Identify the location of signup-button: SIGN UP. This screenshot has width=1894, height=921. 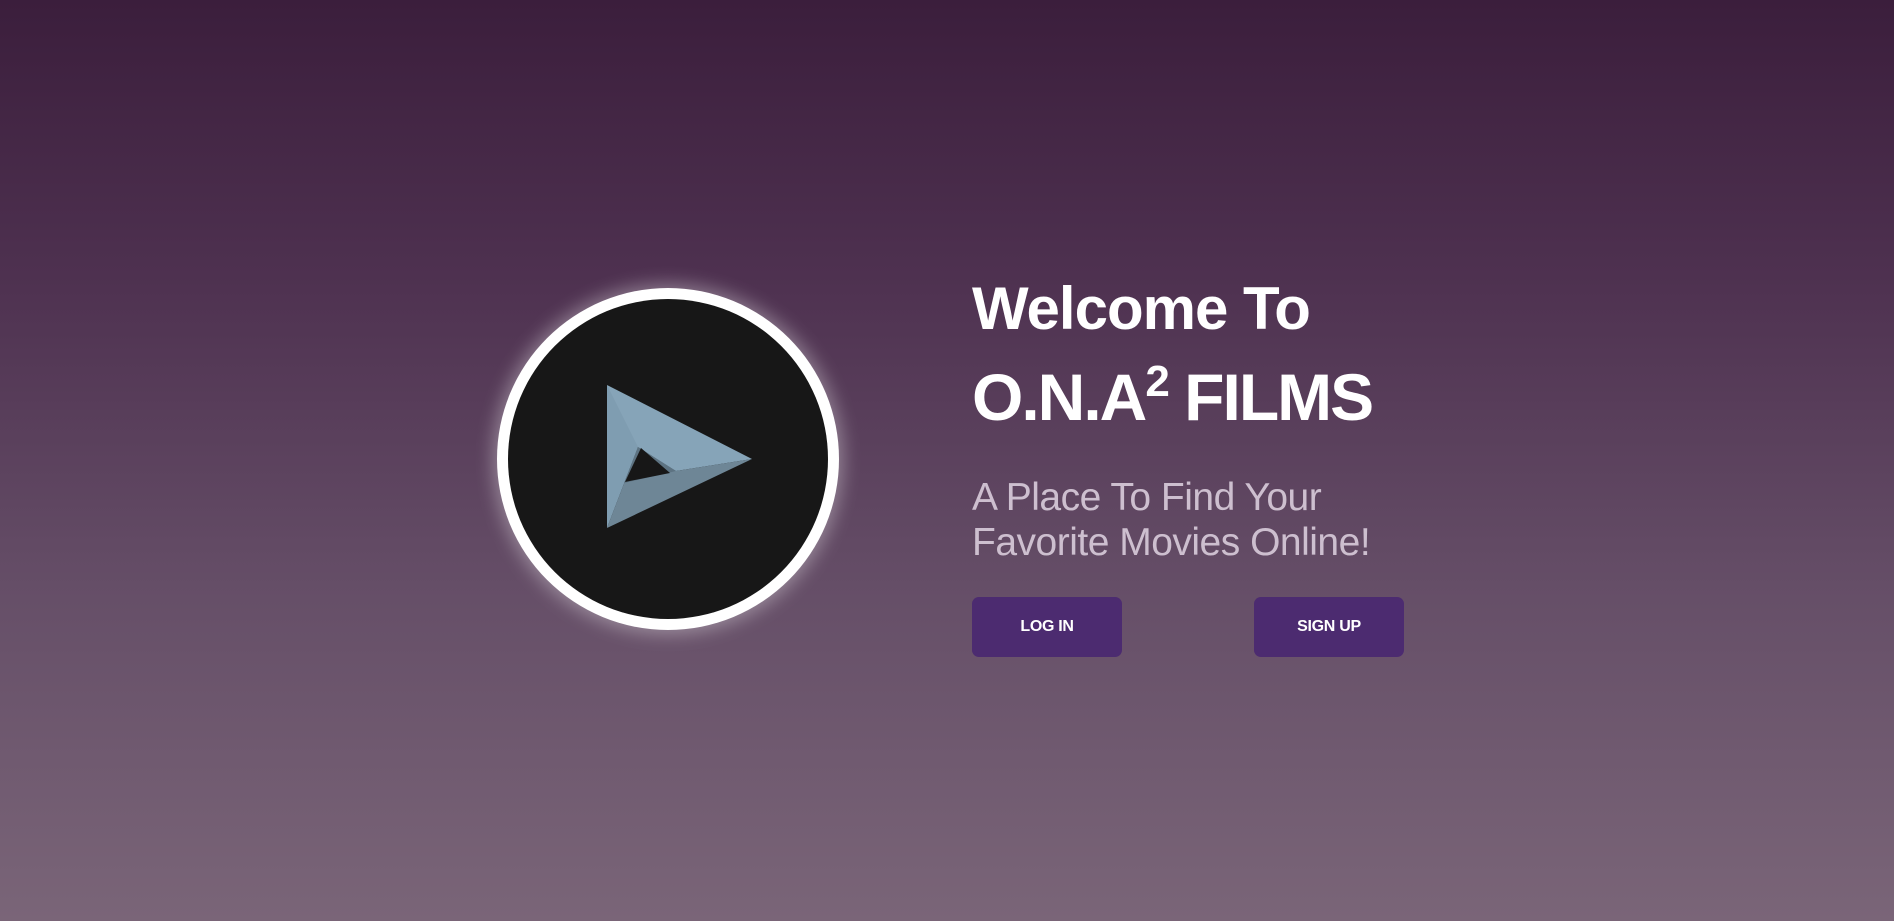
(1329, 627).